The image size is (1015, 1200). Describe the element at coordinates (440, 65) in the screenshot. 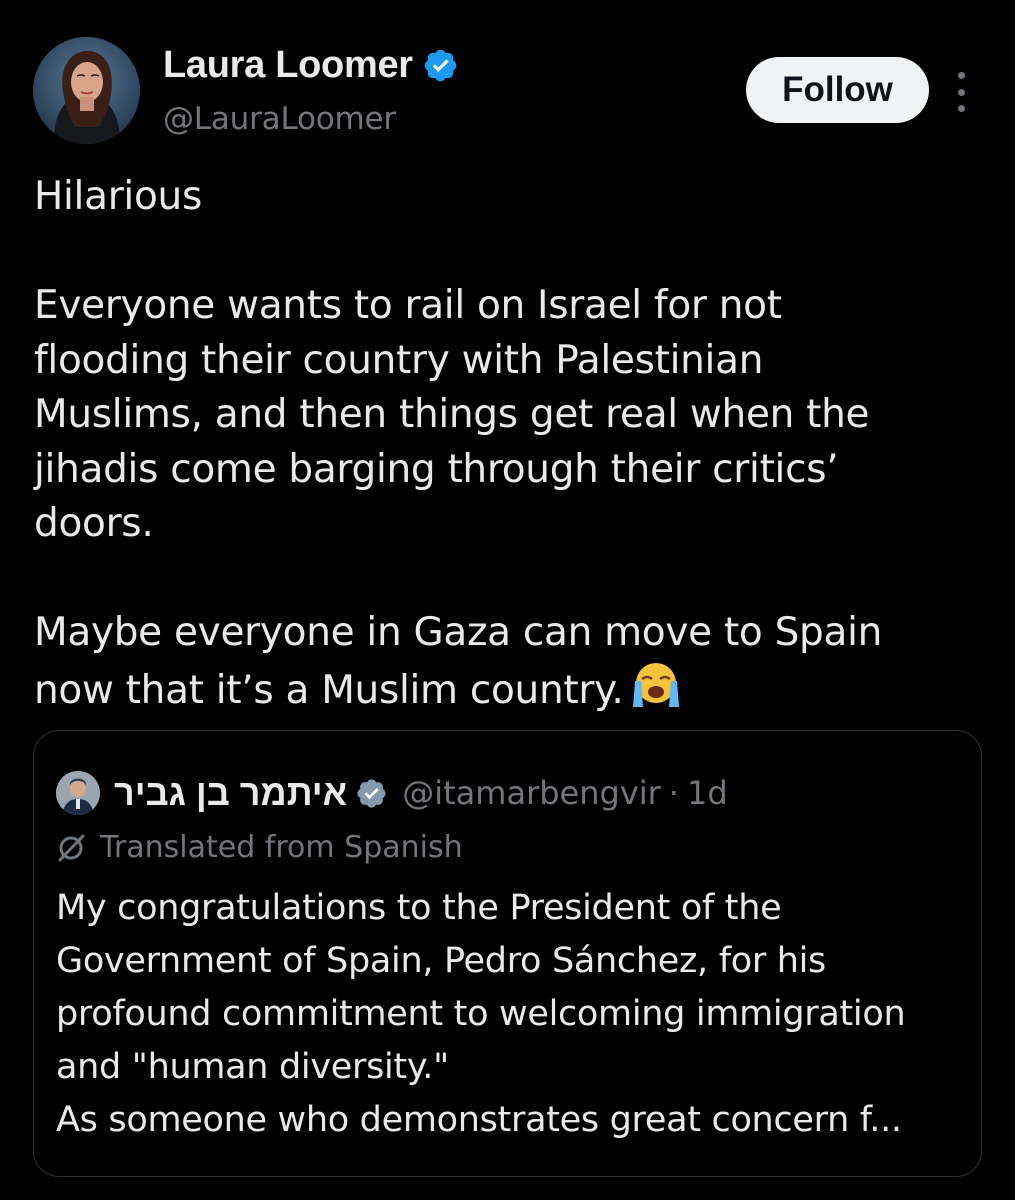

I see `verified-badge-icon` at that location.